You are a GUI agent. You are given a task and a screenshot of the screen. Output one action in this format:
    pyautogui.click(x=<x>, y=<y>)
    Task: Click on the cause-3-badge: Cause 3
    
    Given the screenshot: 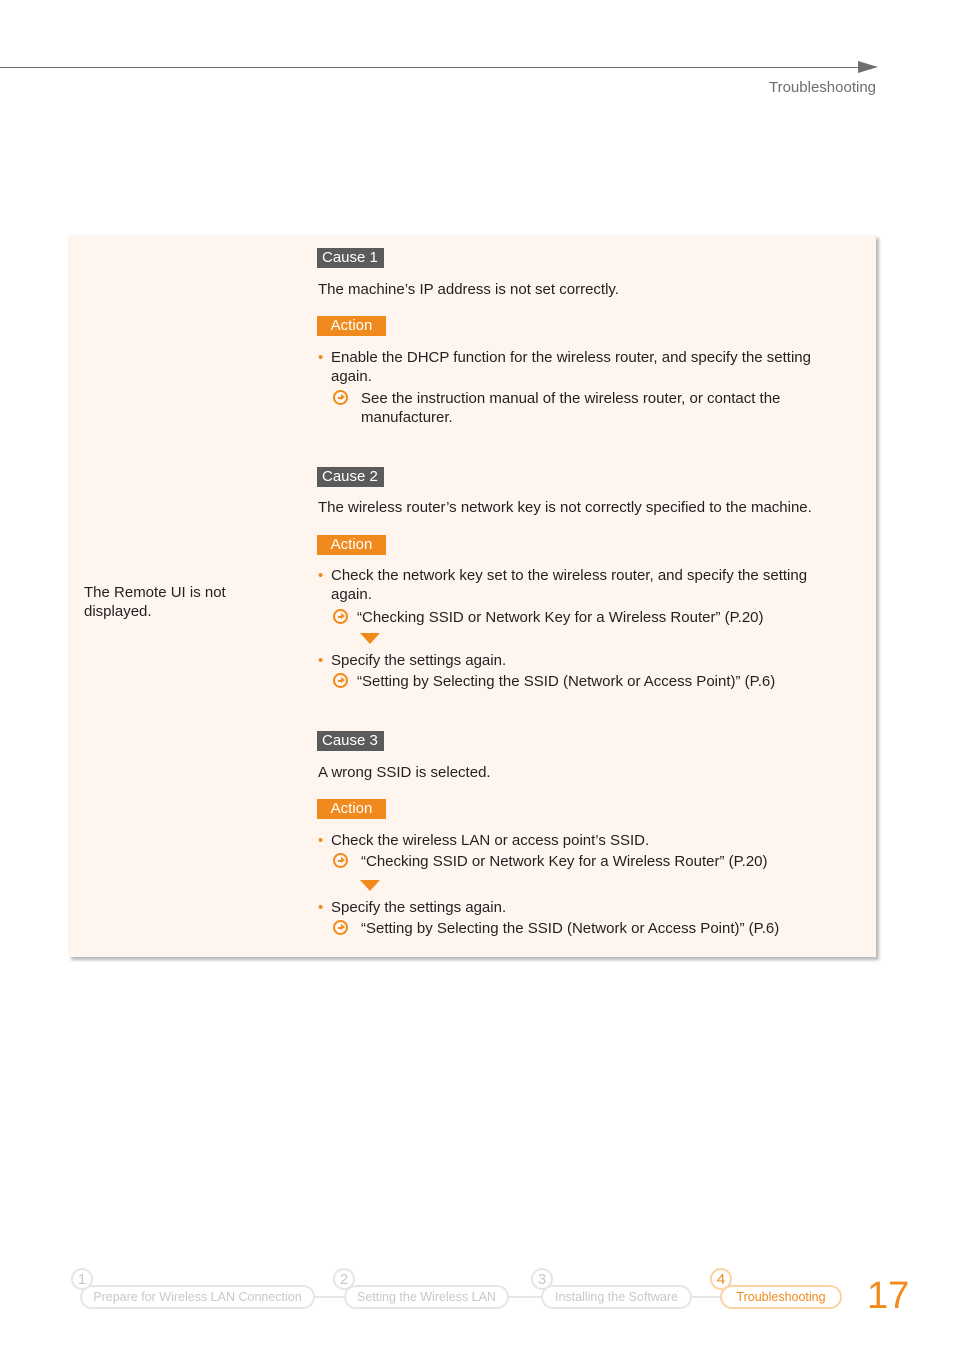 What is the action you would take?
    pyautogui.click(x=350, y=741)
    